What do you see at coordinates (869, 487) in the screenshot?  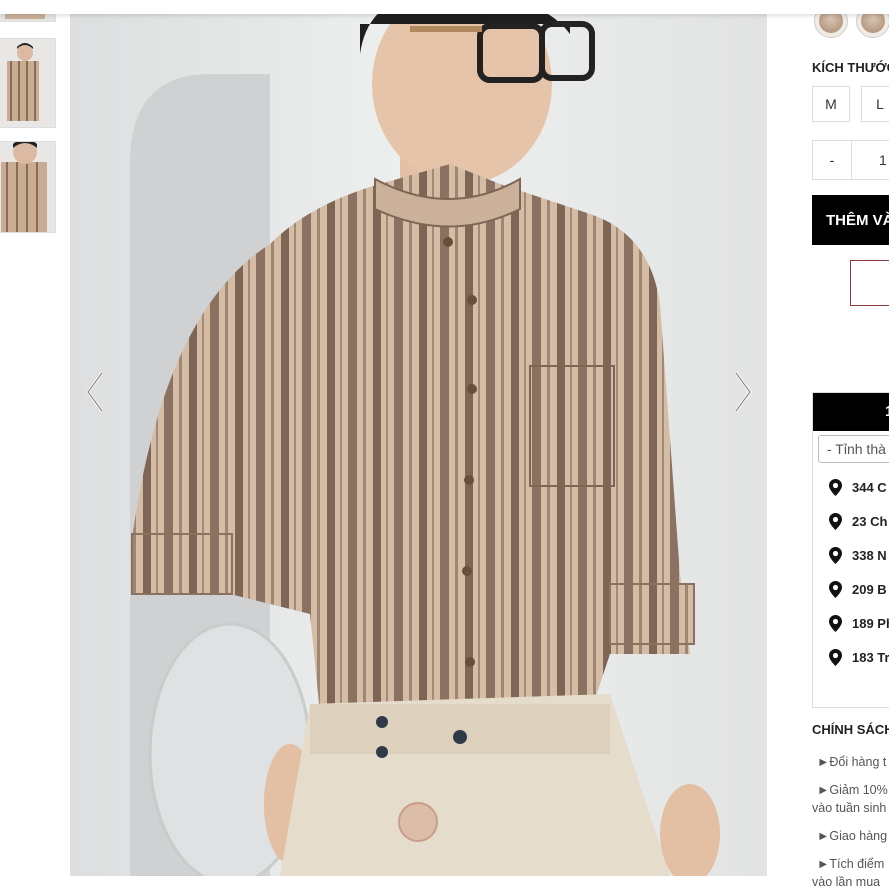 I see `store-address: 344 C` at bounding box center [869, 487].